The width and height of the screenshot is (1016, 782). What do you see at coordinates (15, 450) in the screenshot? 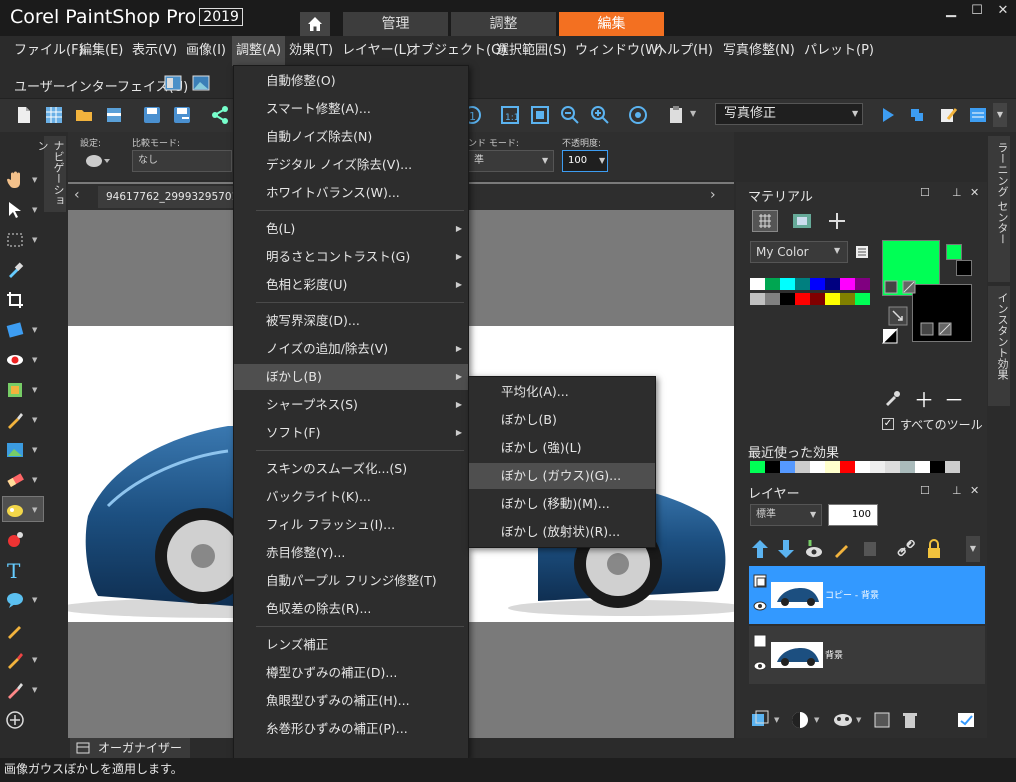
I see `image-tool-icon` at bounding box center [15, 450].